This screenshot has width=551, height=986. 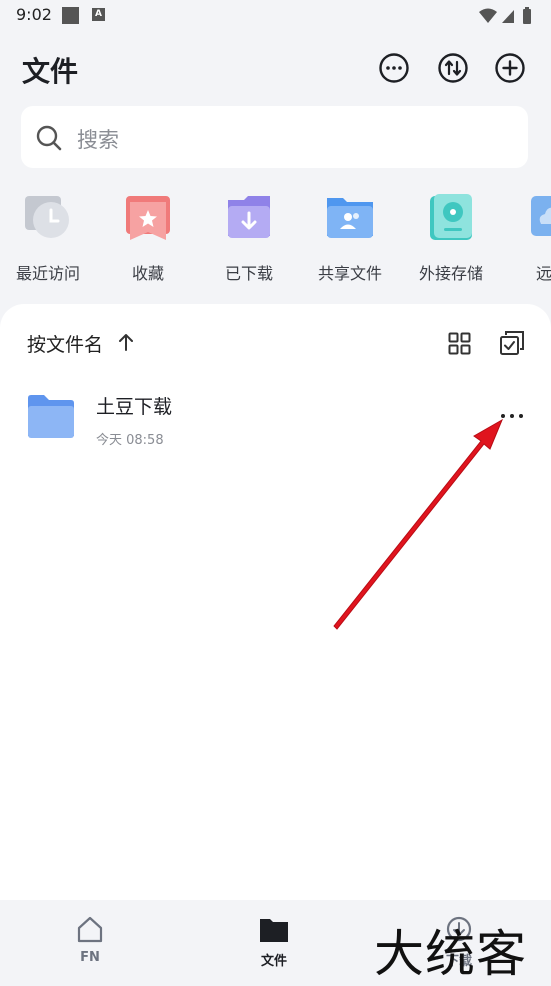 What do you see at coordinates (98, 14) in the screenshot?
I see `app-notification-icon: A` at bounding box center [98, 14].